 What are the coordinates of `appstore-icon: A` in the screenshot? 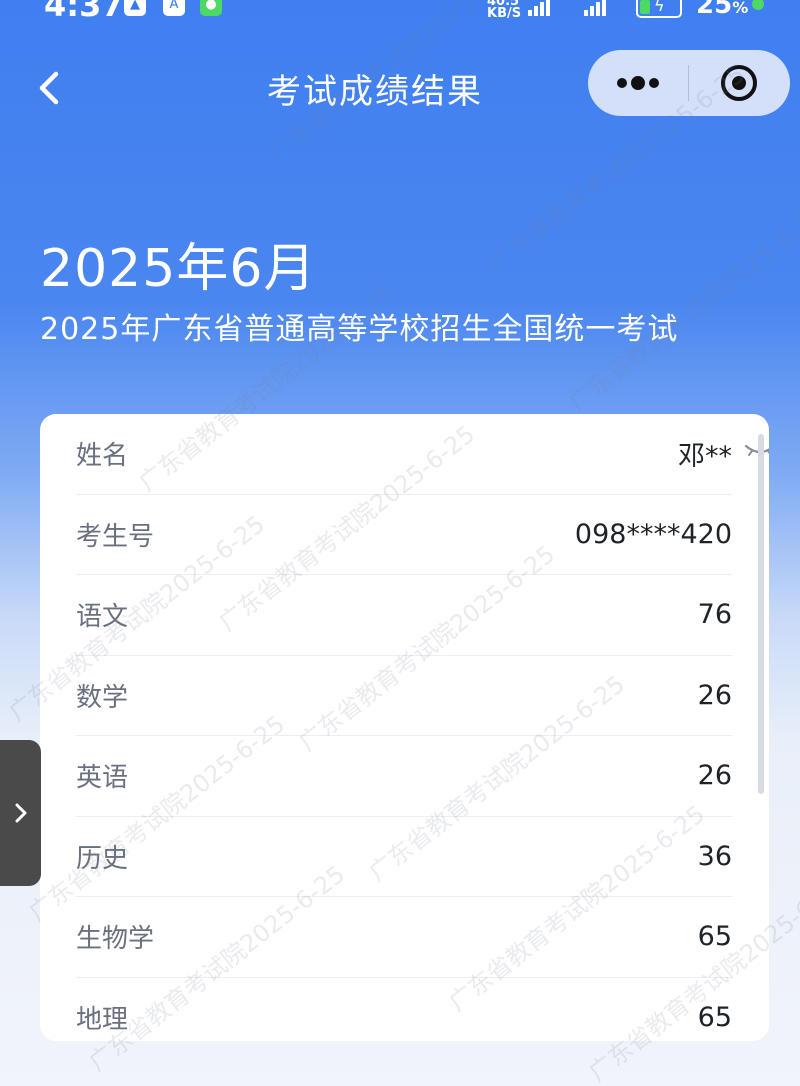 It's located at (174, 8).